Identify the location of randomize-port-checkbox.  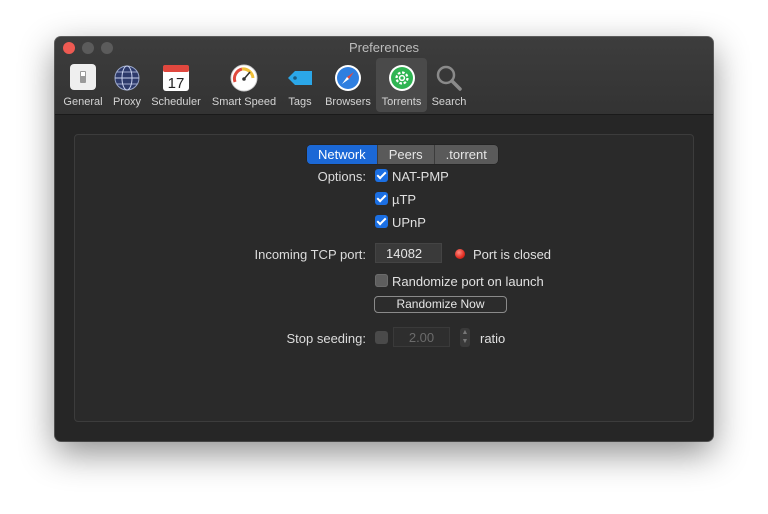
(381, 280).